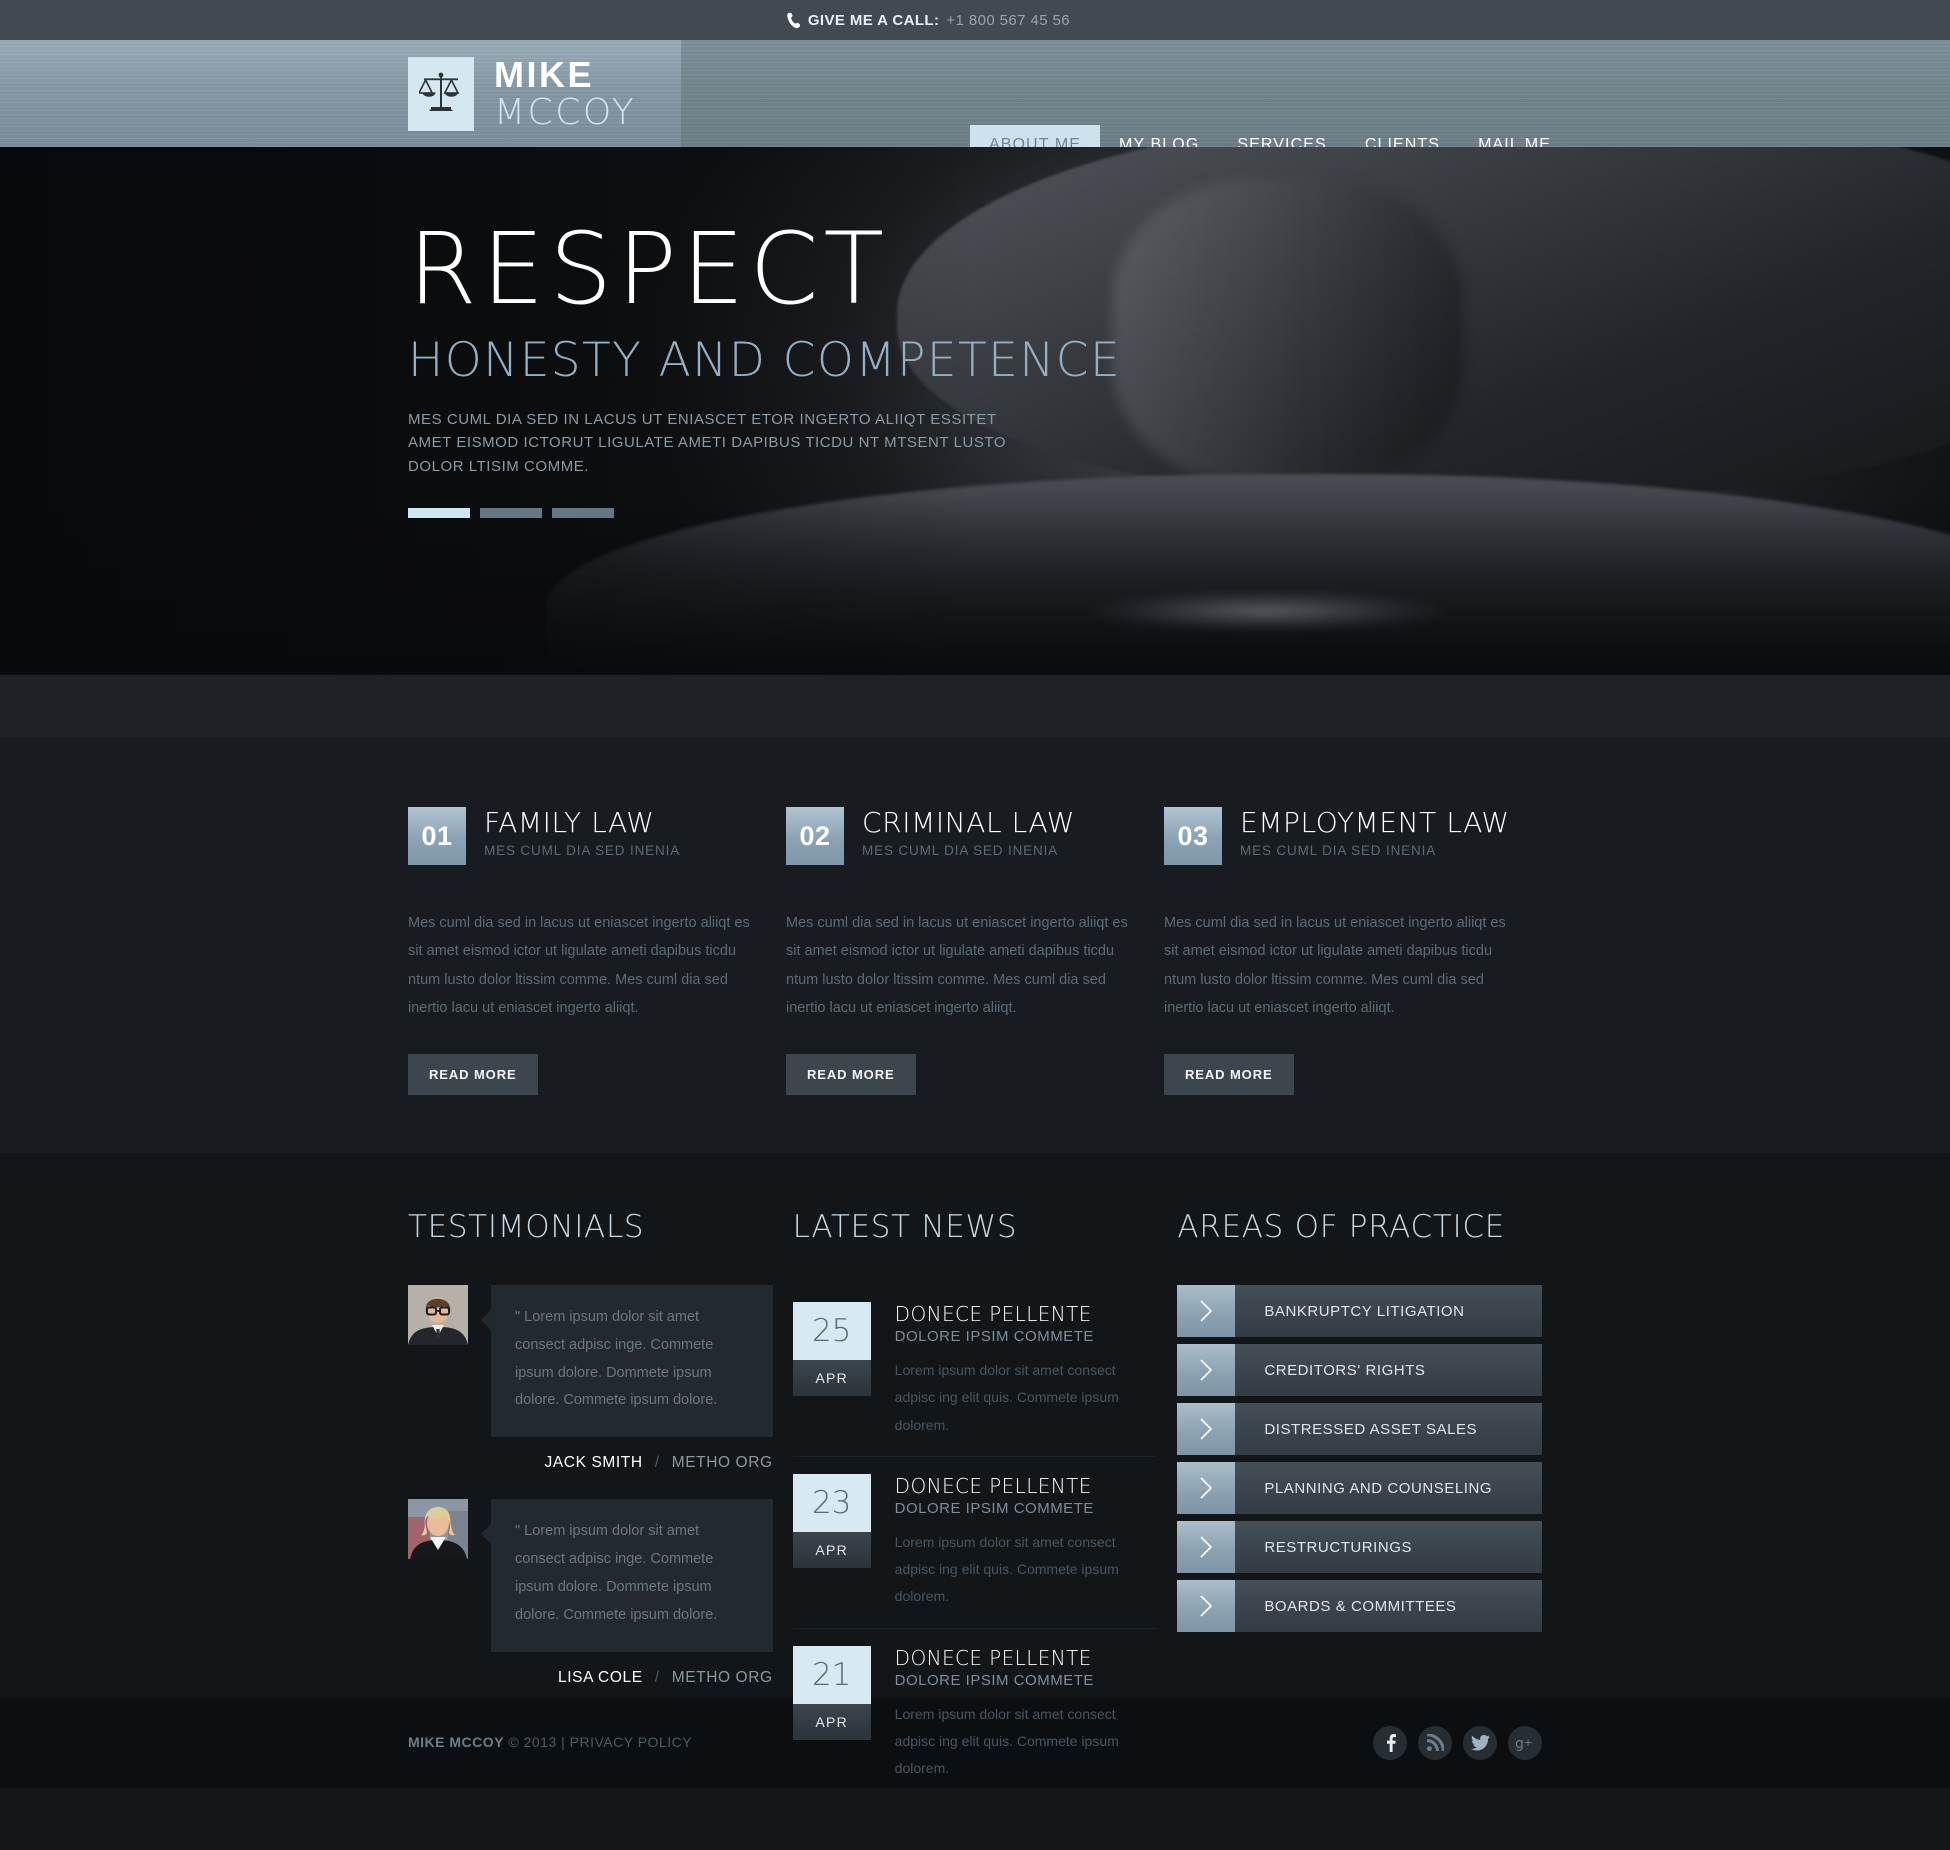 This screenshot has width=1950, height=1850. Describe the element at coordinates (815, 836) in the screenshot. I see `service-number: 02` at that location.